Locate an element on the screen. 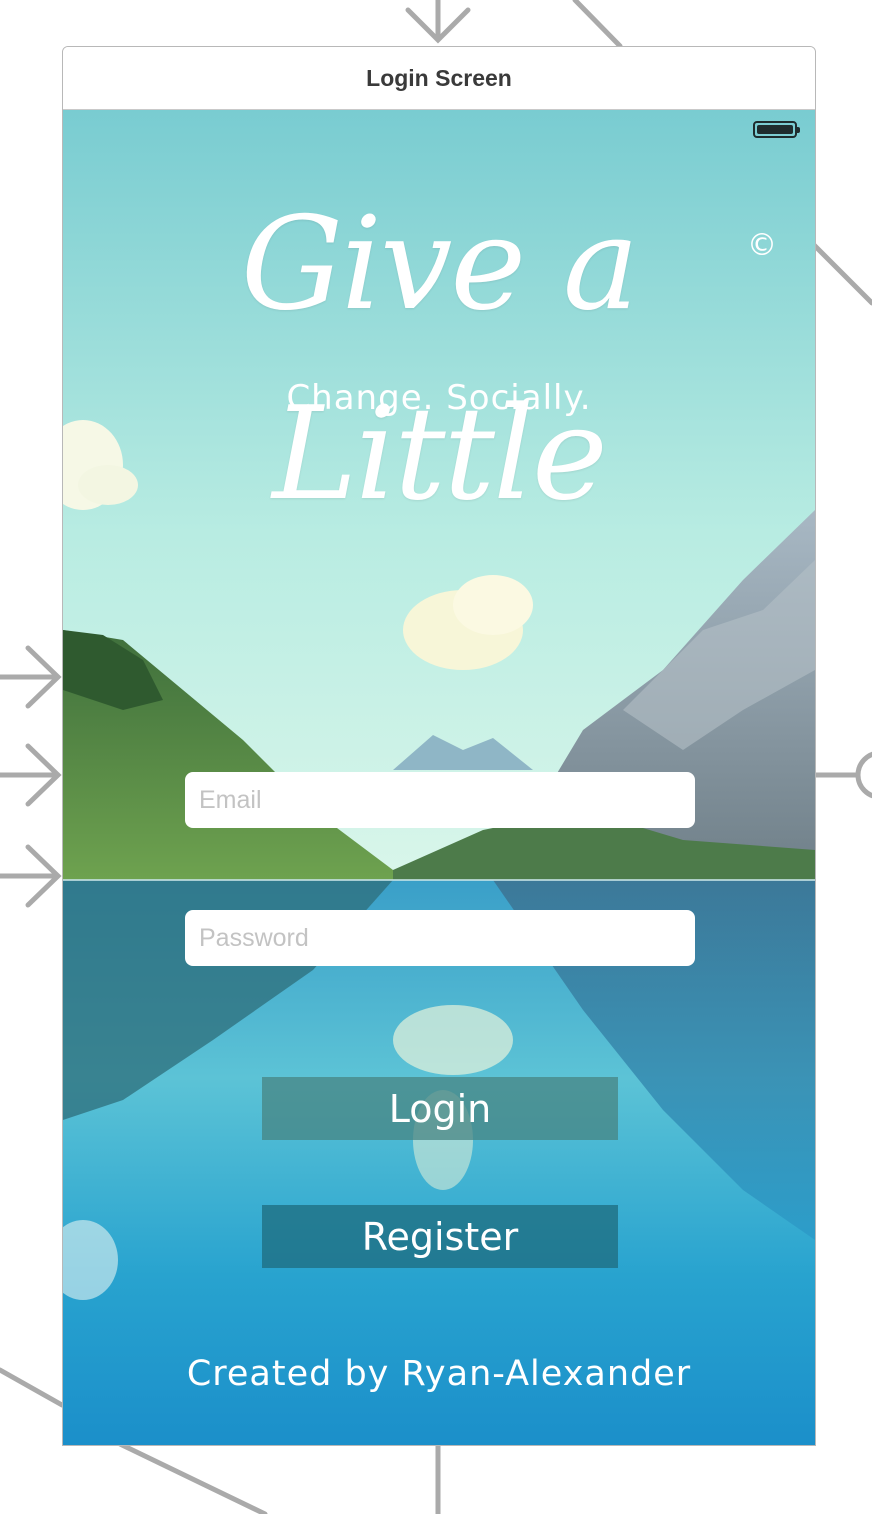  battery-icon is located at coordinates (776, 129).